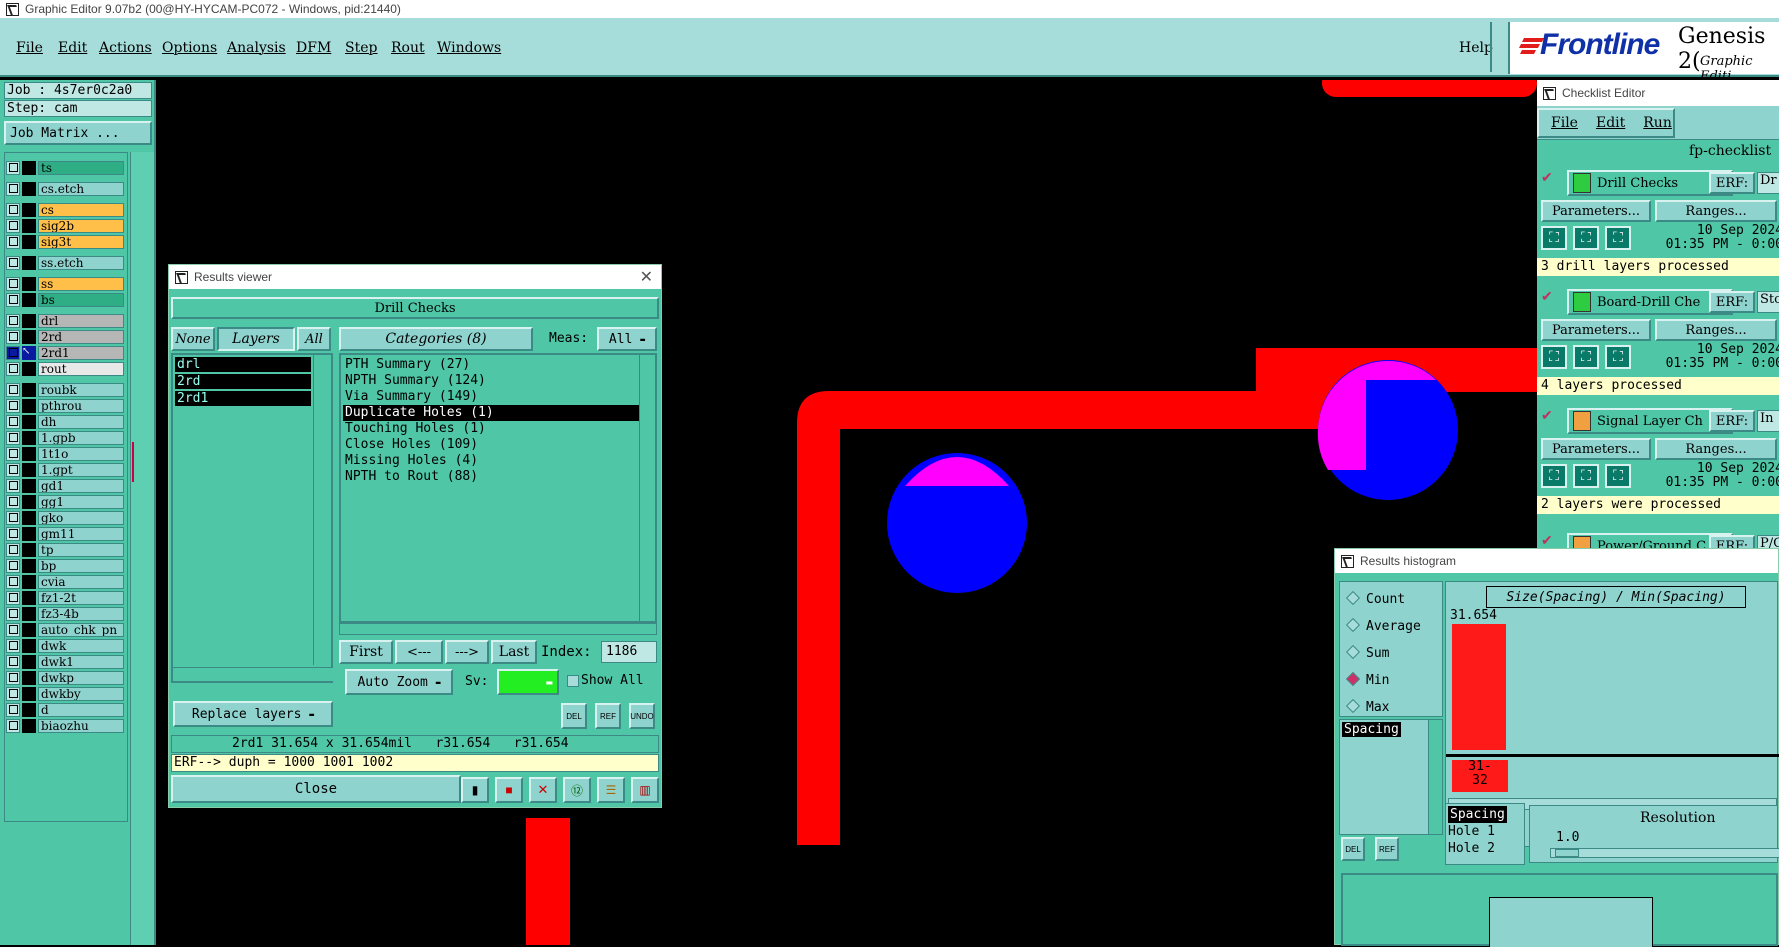 The width and height of the screenshot is (1779, 947). What do you see at coordinates (81, 209) in the screenshot?
I see `layer-name: cs` at bounding box center [81, 209].